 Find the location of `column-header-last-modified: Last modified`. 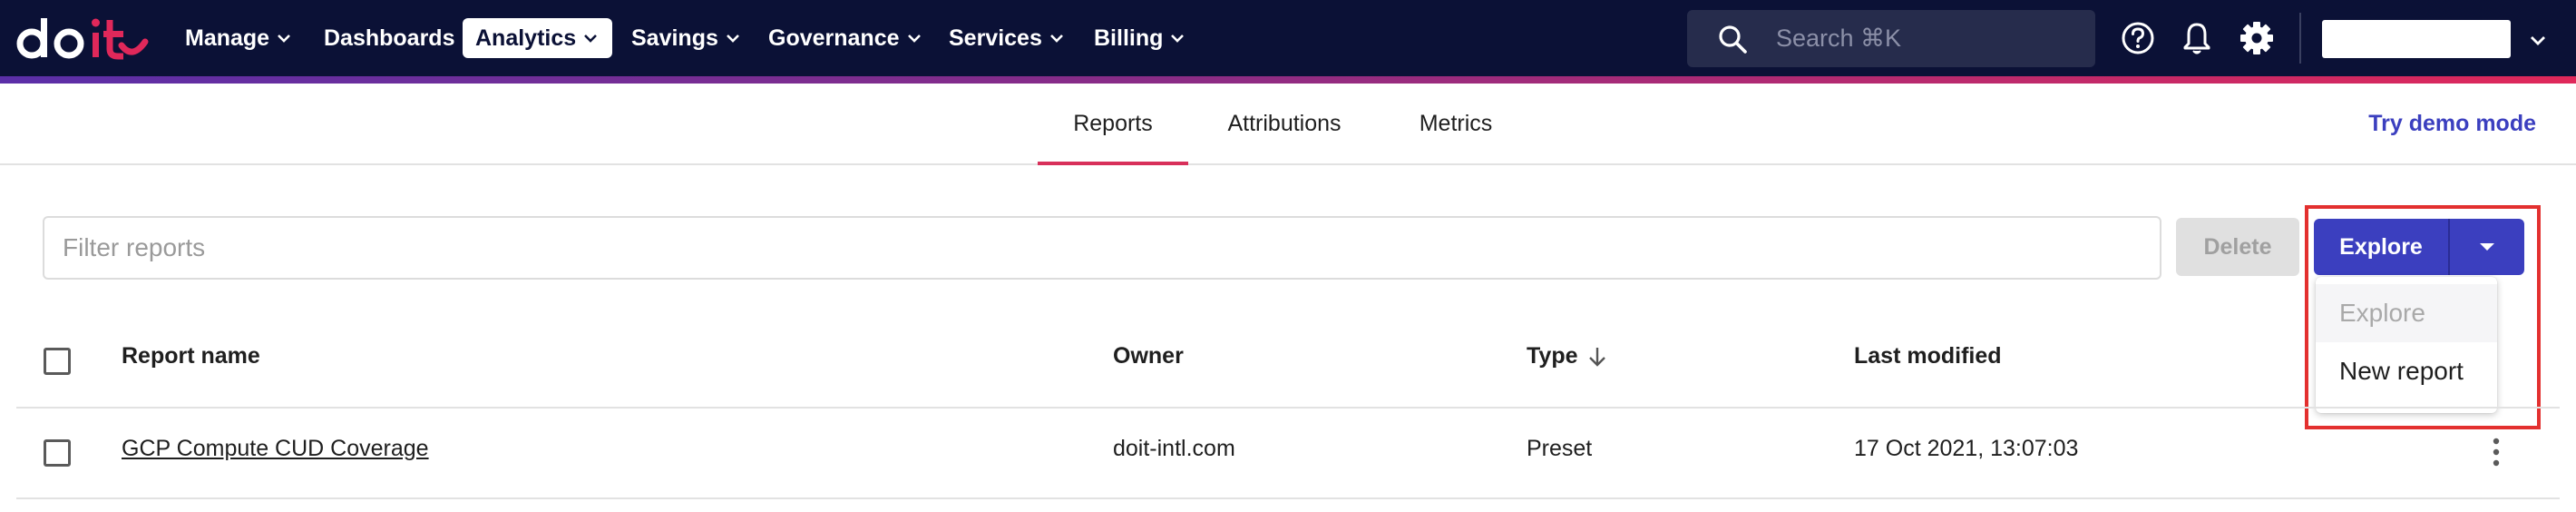

column-header-last-modified: Last modified is located at coordinates (1928, 356).